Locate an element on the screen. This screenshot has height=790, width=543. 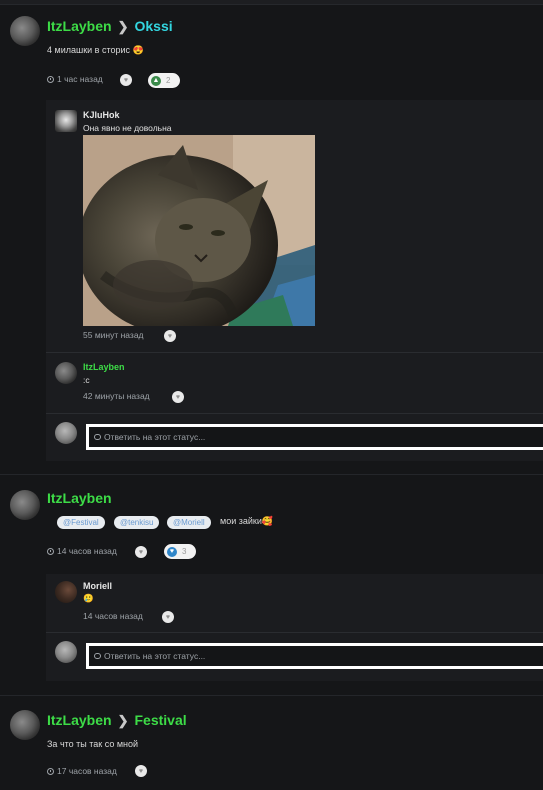
smiling-face-heart-eyes-emoji: 😍 is located at coordinates (138, 50).